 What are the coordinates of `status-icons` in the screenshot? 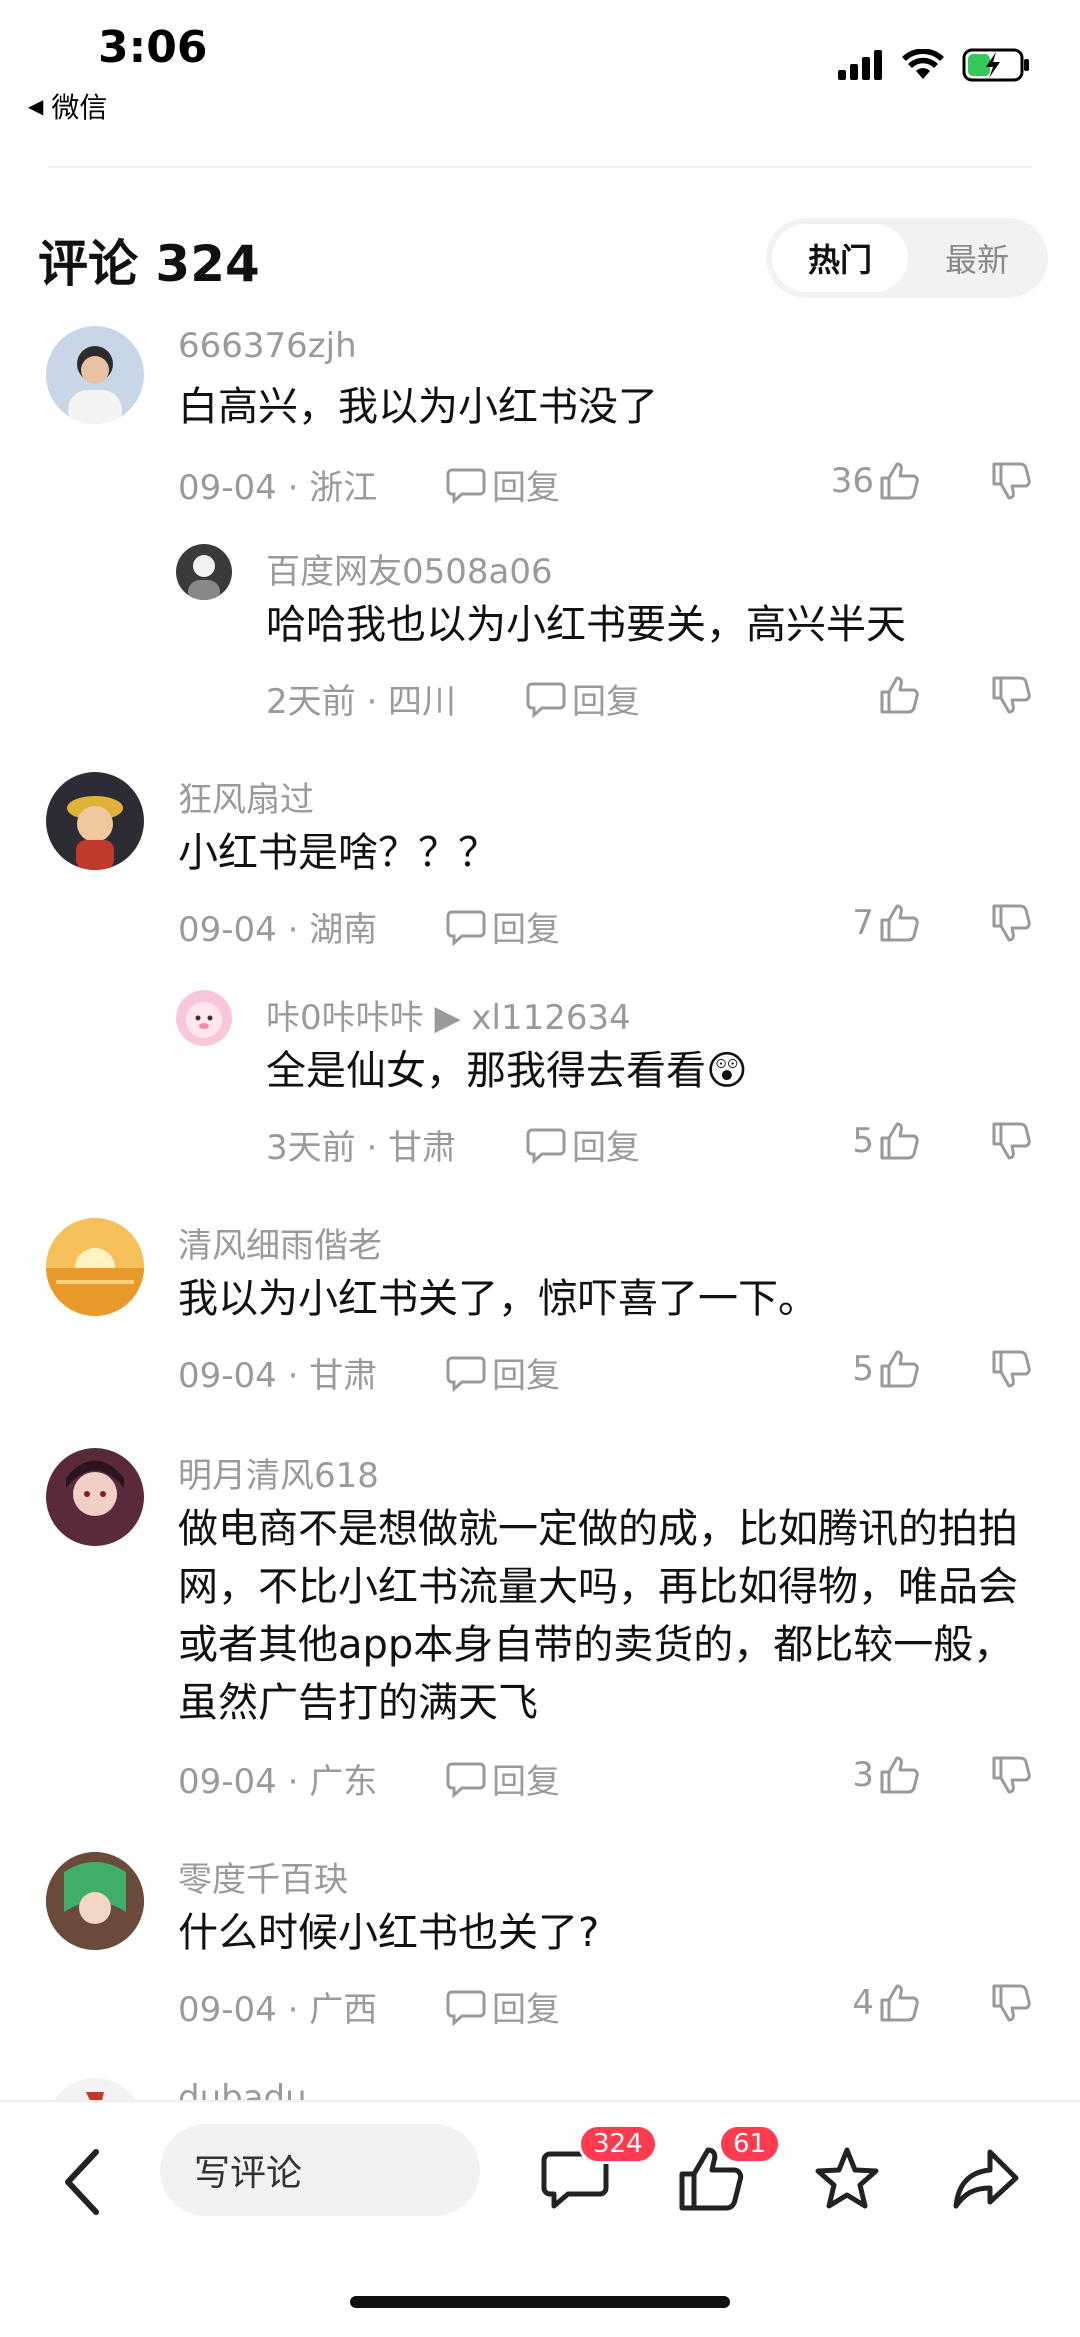 It's located at (935, 65).